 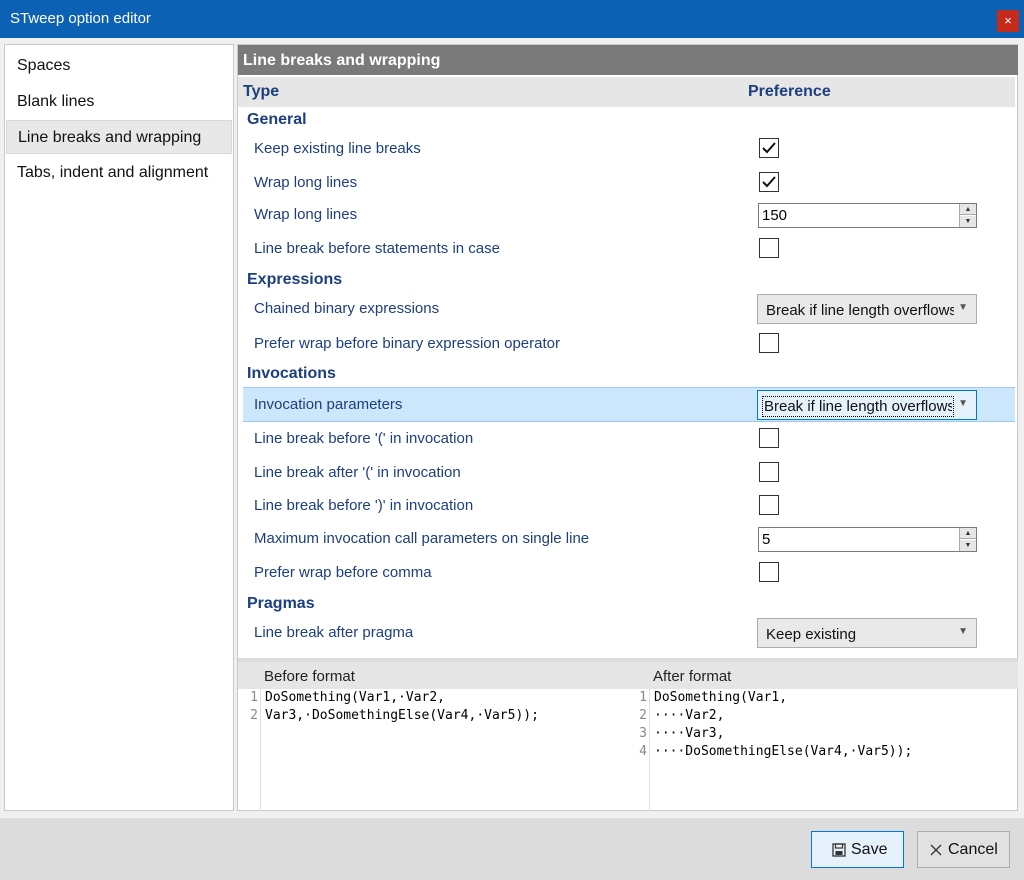 I want to click on option-label: Line break before ')' in invocation, so click(x=364, y=505).